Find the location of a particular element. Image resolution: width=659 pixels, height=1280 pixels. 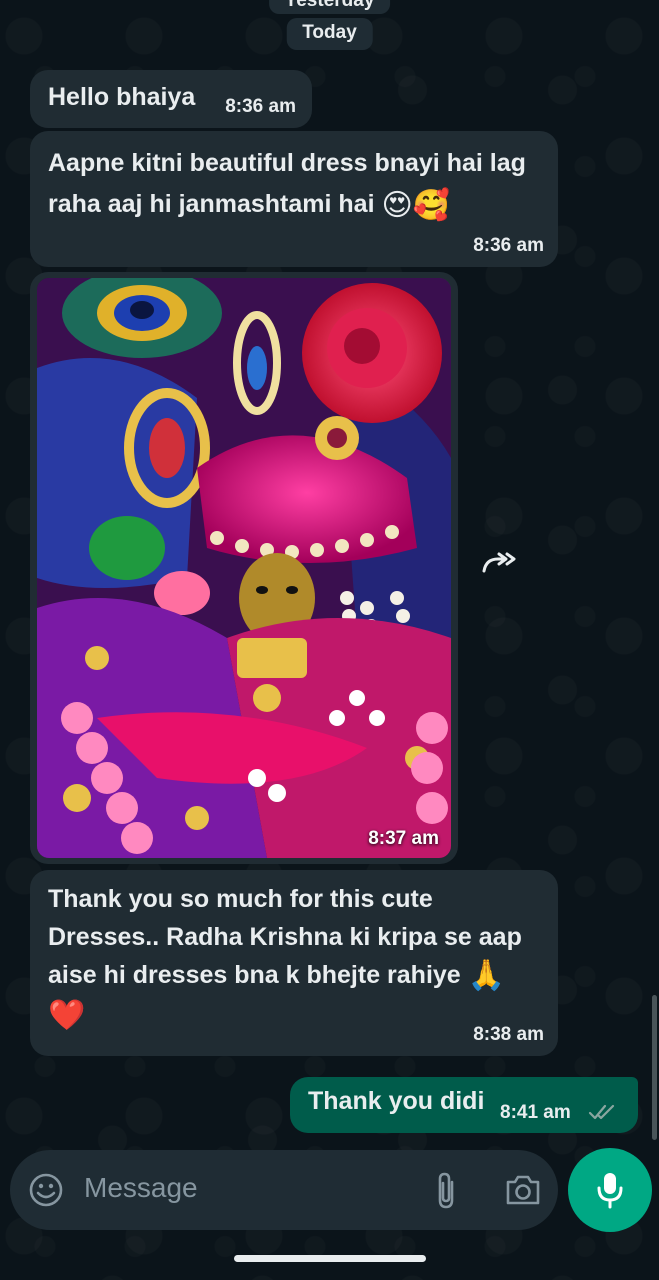

message-time: 8:41 am is located at coordinates (535, 1112).